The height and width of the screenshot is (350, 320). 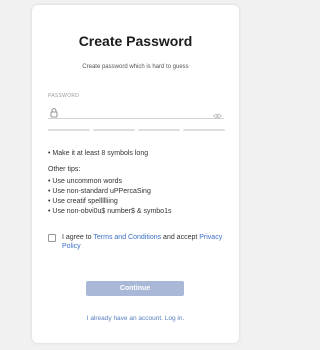 What do you see at coordinates (85, 181) in the screenshot?
I see `tip-item: • Use uncommon words` at bounding box center [85, 181].